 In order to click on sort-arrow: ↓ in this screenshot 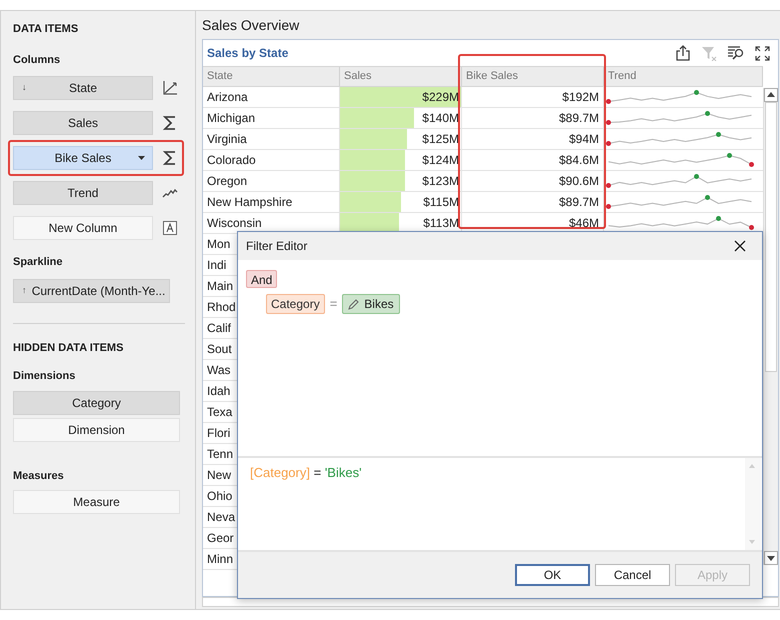, I will do `click(24, 87)`.